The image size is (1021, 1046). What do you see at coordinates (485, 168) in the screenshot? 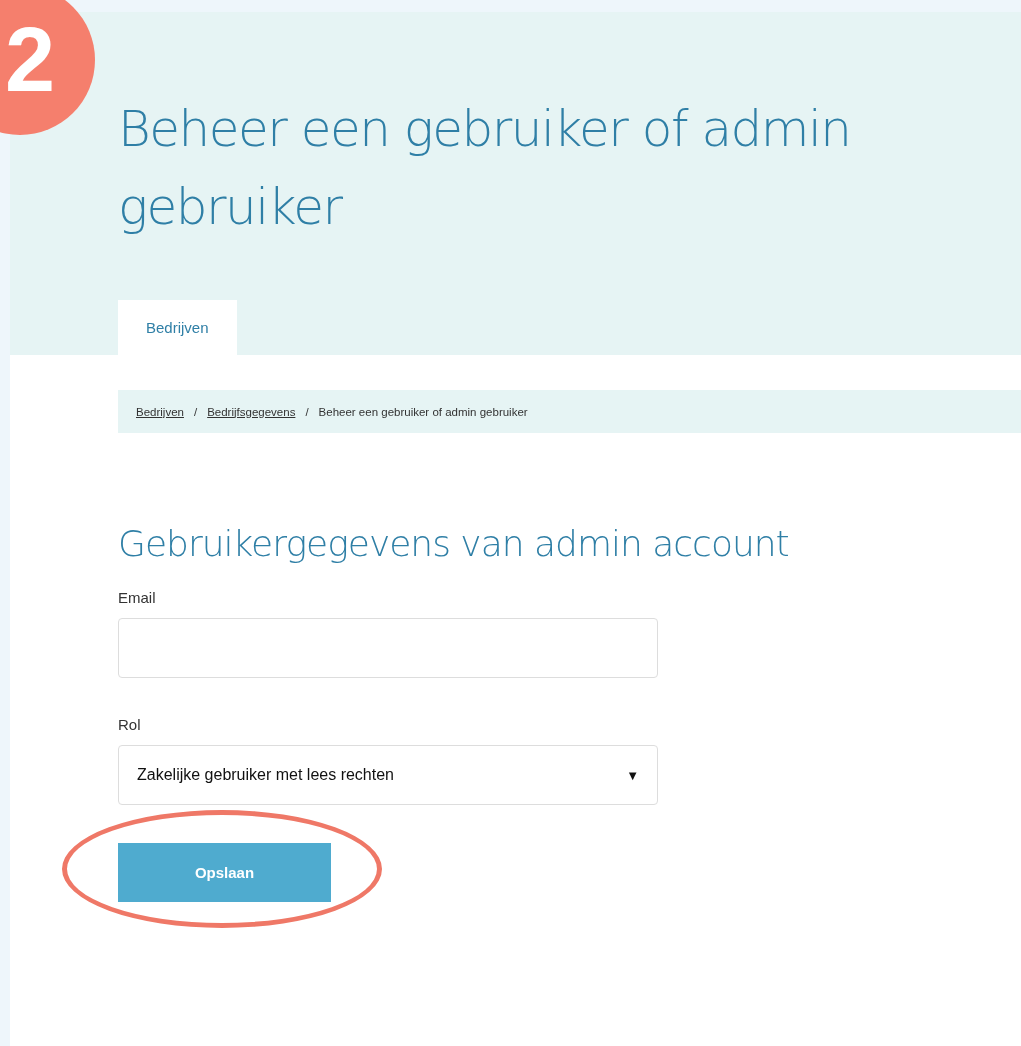
I see `page-title: Beheer een gebruiker of admin gebruiker` at bounding box center [485, 168].